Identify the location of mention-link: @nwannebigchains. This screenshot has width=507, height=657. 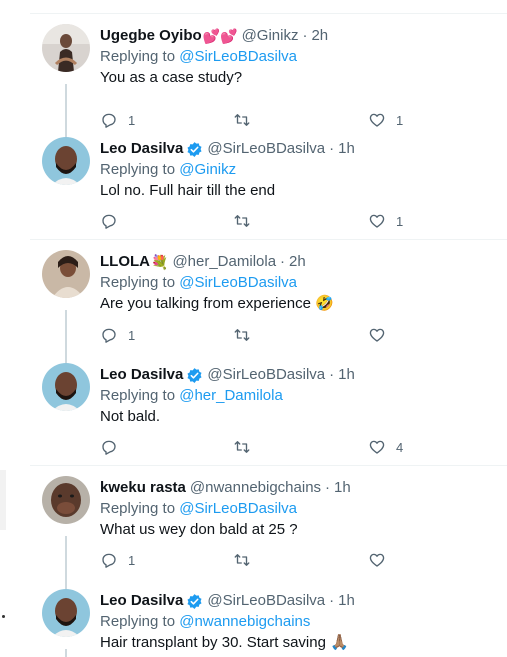
(244, 621).